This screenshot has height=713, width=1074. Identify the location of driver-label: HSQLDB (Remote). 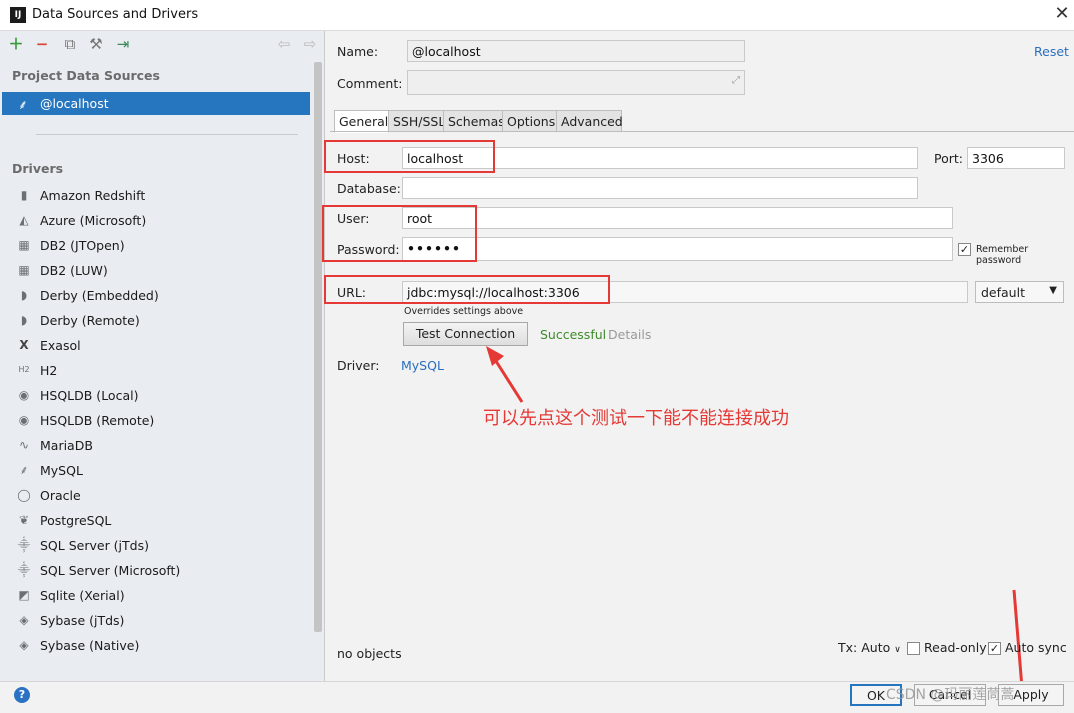
(97, 420).